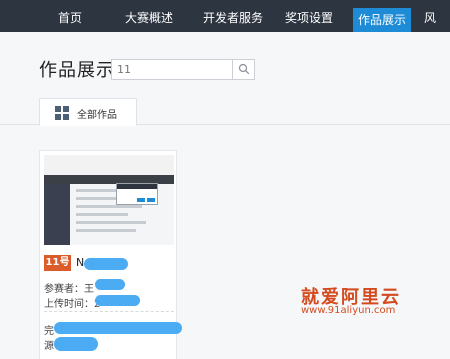 Image resolution: width=450 pixels, height=359 pixels. I want to click on search-box, so click(183, 69).